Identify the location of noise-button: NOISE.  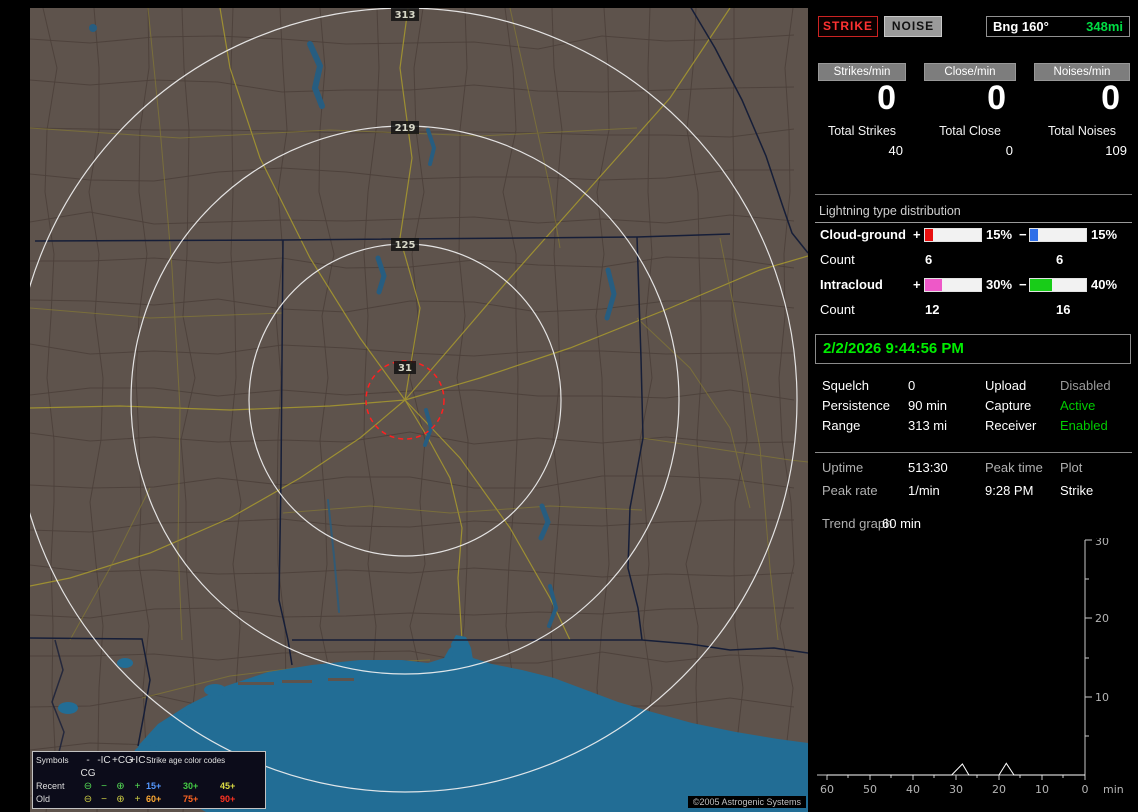
(913, 26).